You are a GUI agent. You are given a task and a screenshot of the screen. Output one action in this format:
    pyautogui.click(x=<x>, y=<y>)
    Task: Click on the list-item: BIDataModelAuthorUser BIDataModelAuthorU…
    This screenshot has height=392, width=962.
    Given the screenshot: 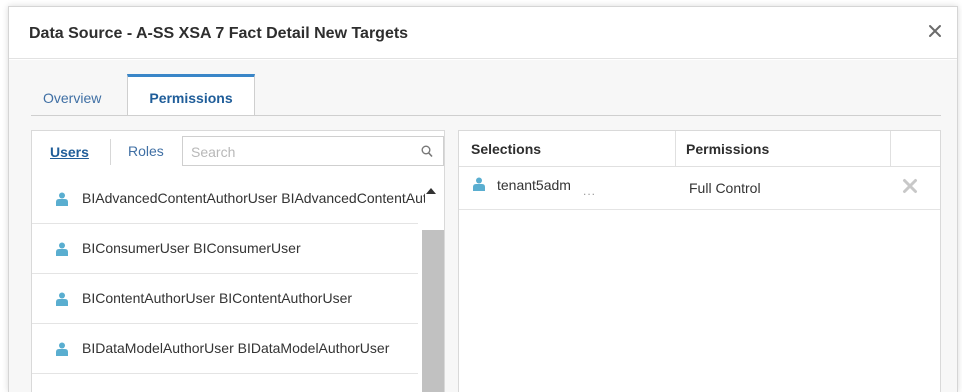 What is the action you would take?
    pyautogui.click(x=225, y=349)
    